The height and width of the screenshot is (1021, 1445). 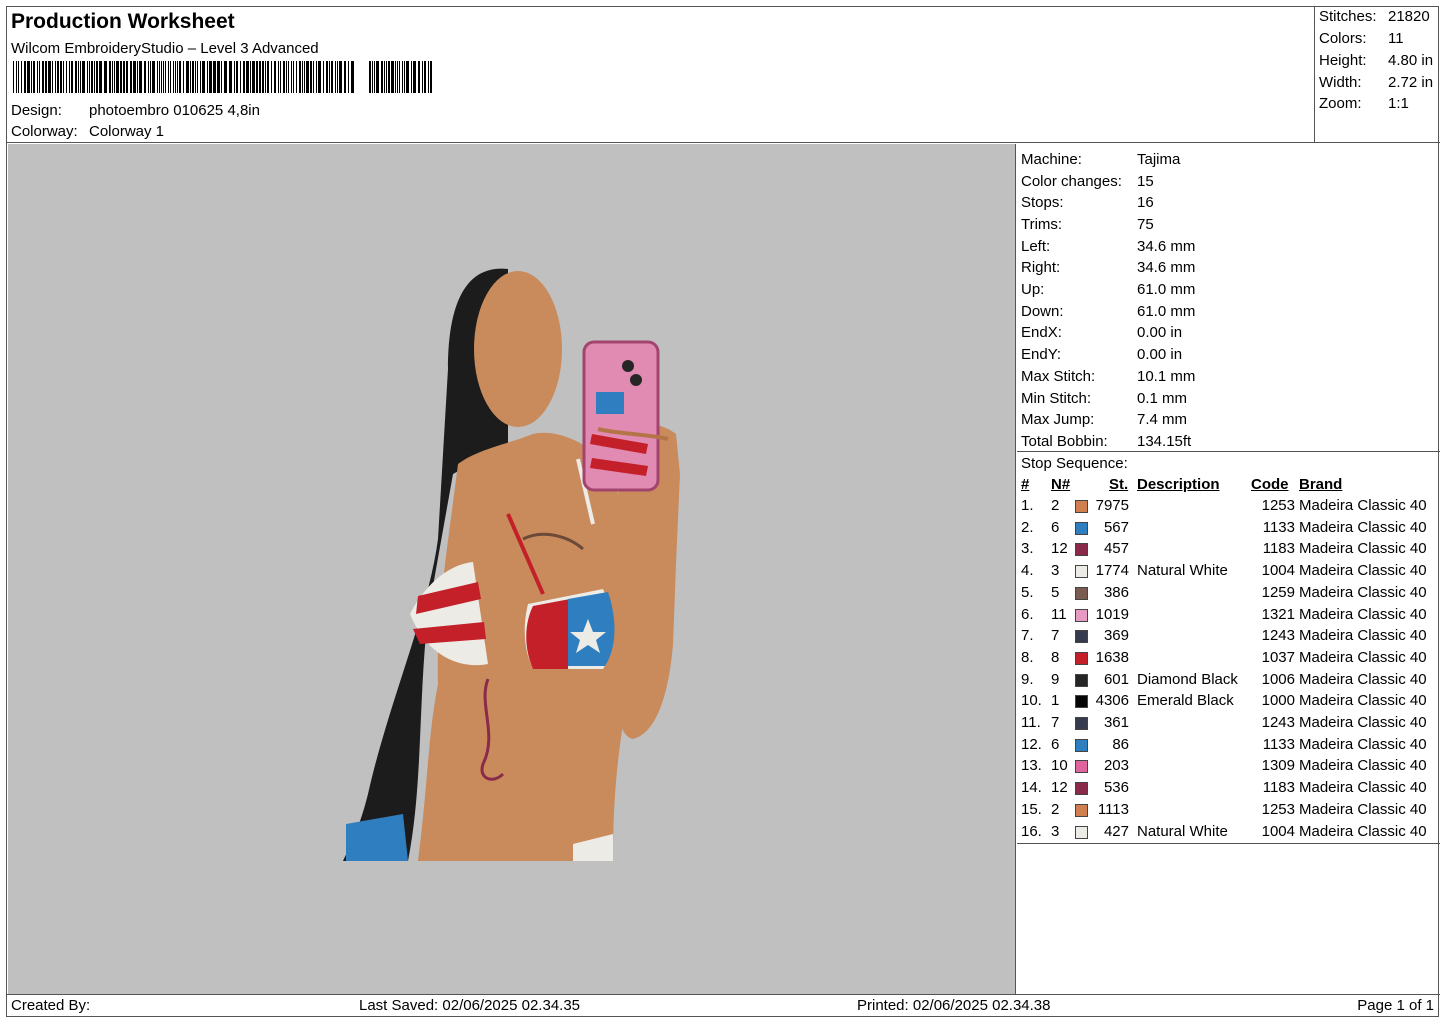 What do you see at coordinates (1031, 701) in the screenshot?
I see `row-number: 10.` at bounding box center [1031, 701].